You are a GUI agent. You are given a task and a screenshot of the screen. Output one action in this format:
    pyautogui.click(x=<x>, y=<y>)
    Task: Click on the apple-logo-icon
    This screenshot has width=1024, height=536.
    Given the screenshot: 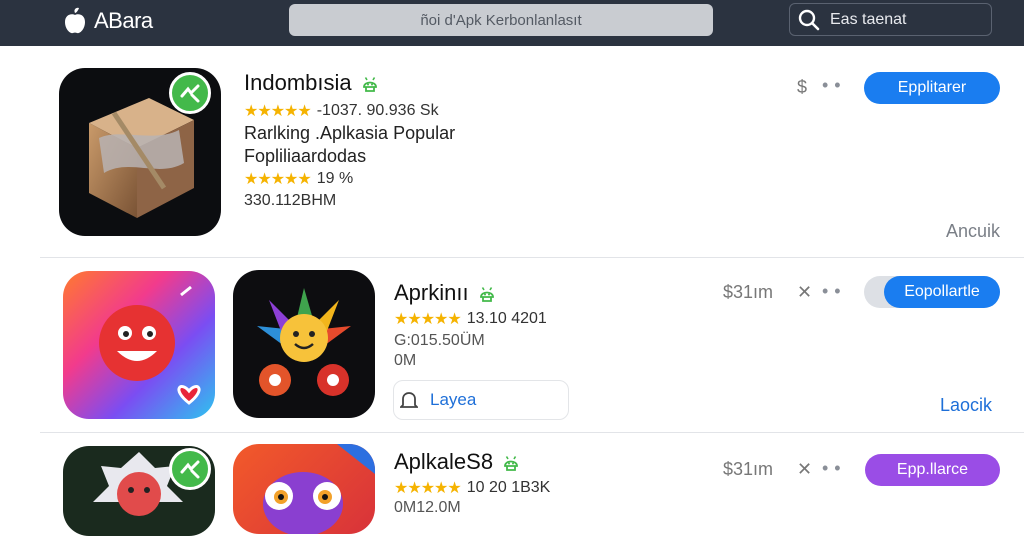 What is the action you would take?
    pyautogui.click(x=75, y=20)
    